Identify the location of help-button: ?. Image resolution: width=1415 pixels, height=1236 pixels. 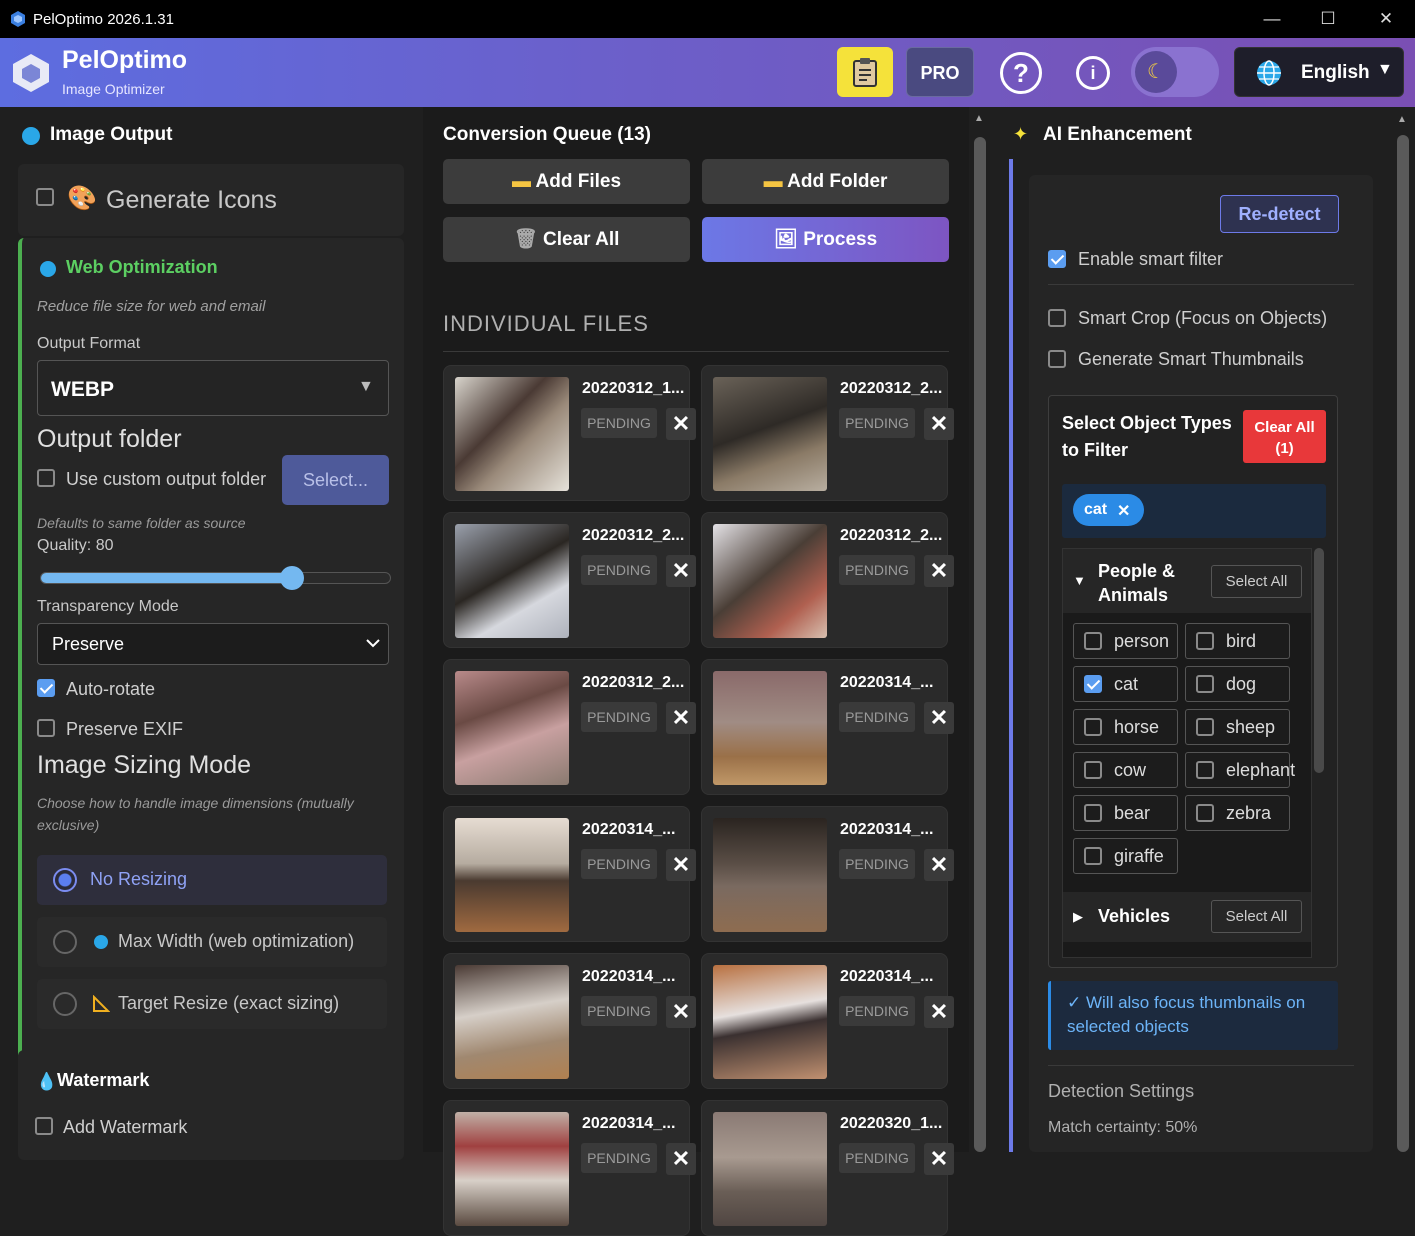
(1021, 73).